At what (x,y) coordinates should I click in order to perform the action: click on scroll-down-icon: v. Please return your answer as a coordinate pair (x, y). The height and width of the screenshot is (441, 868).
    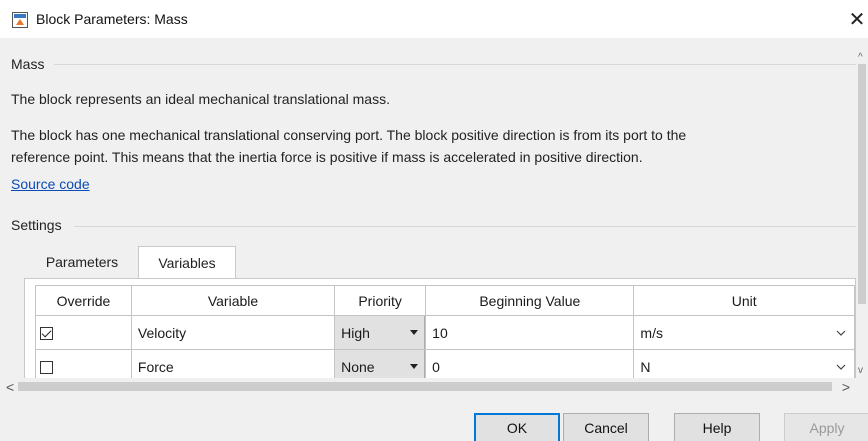
    Looking at the image, I should click on (860, 370).